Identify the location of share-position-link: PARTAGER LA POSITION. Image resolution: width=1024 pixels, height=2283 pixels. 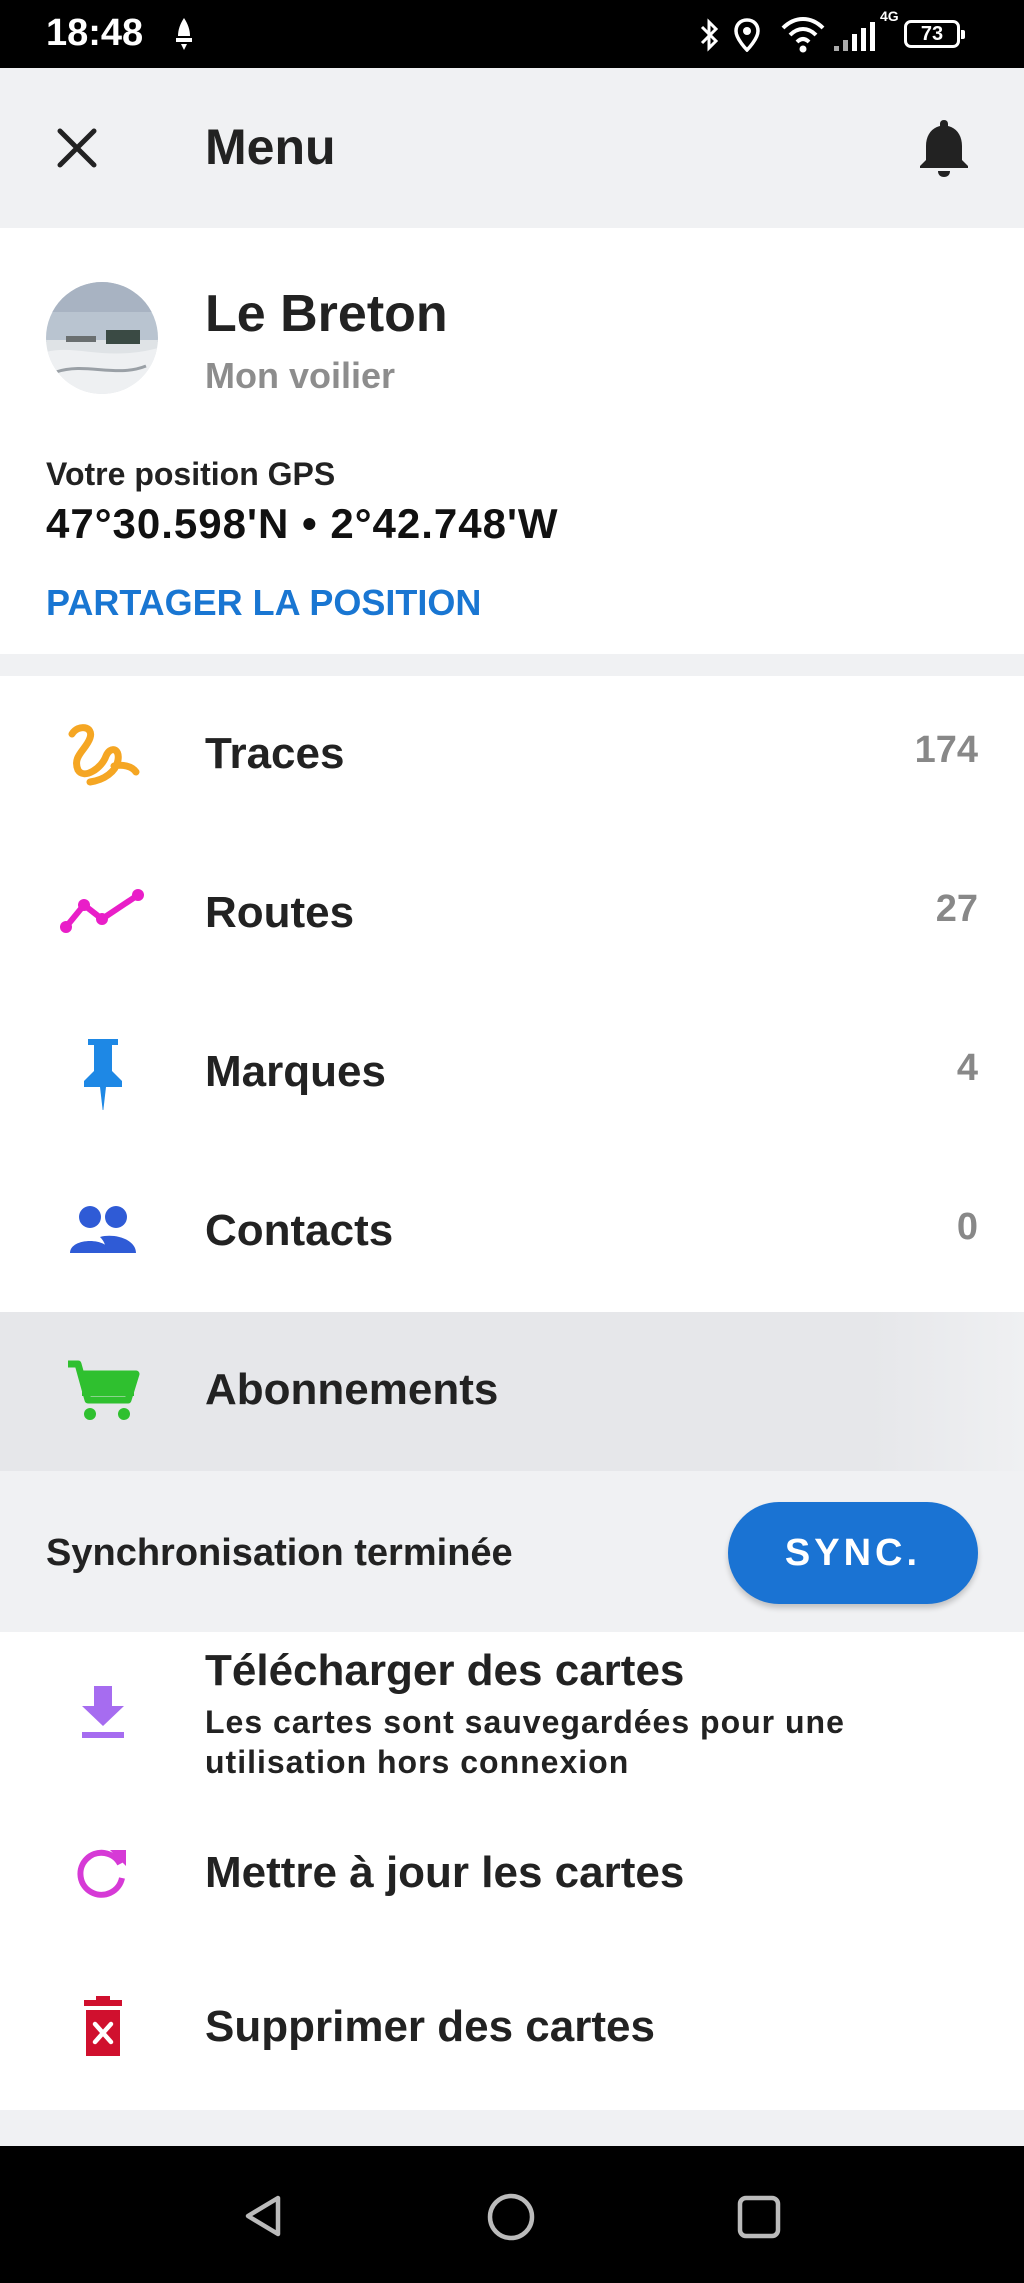
(263, 603).